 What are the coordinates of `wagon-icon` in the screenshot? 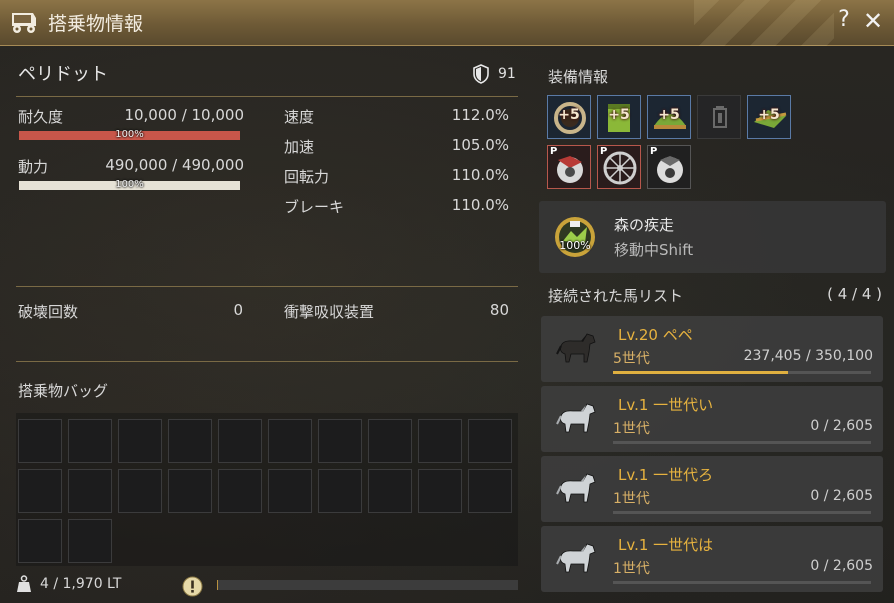 It's located at (24, 23).